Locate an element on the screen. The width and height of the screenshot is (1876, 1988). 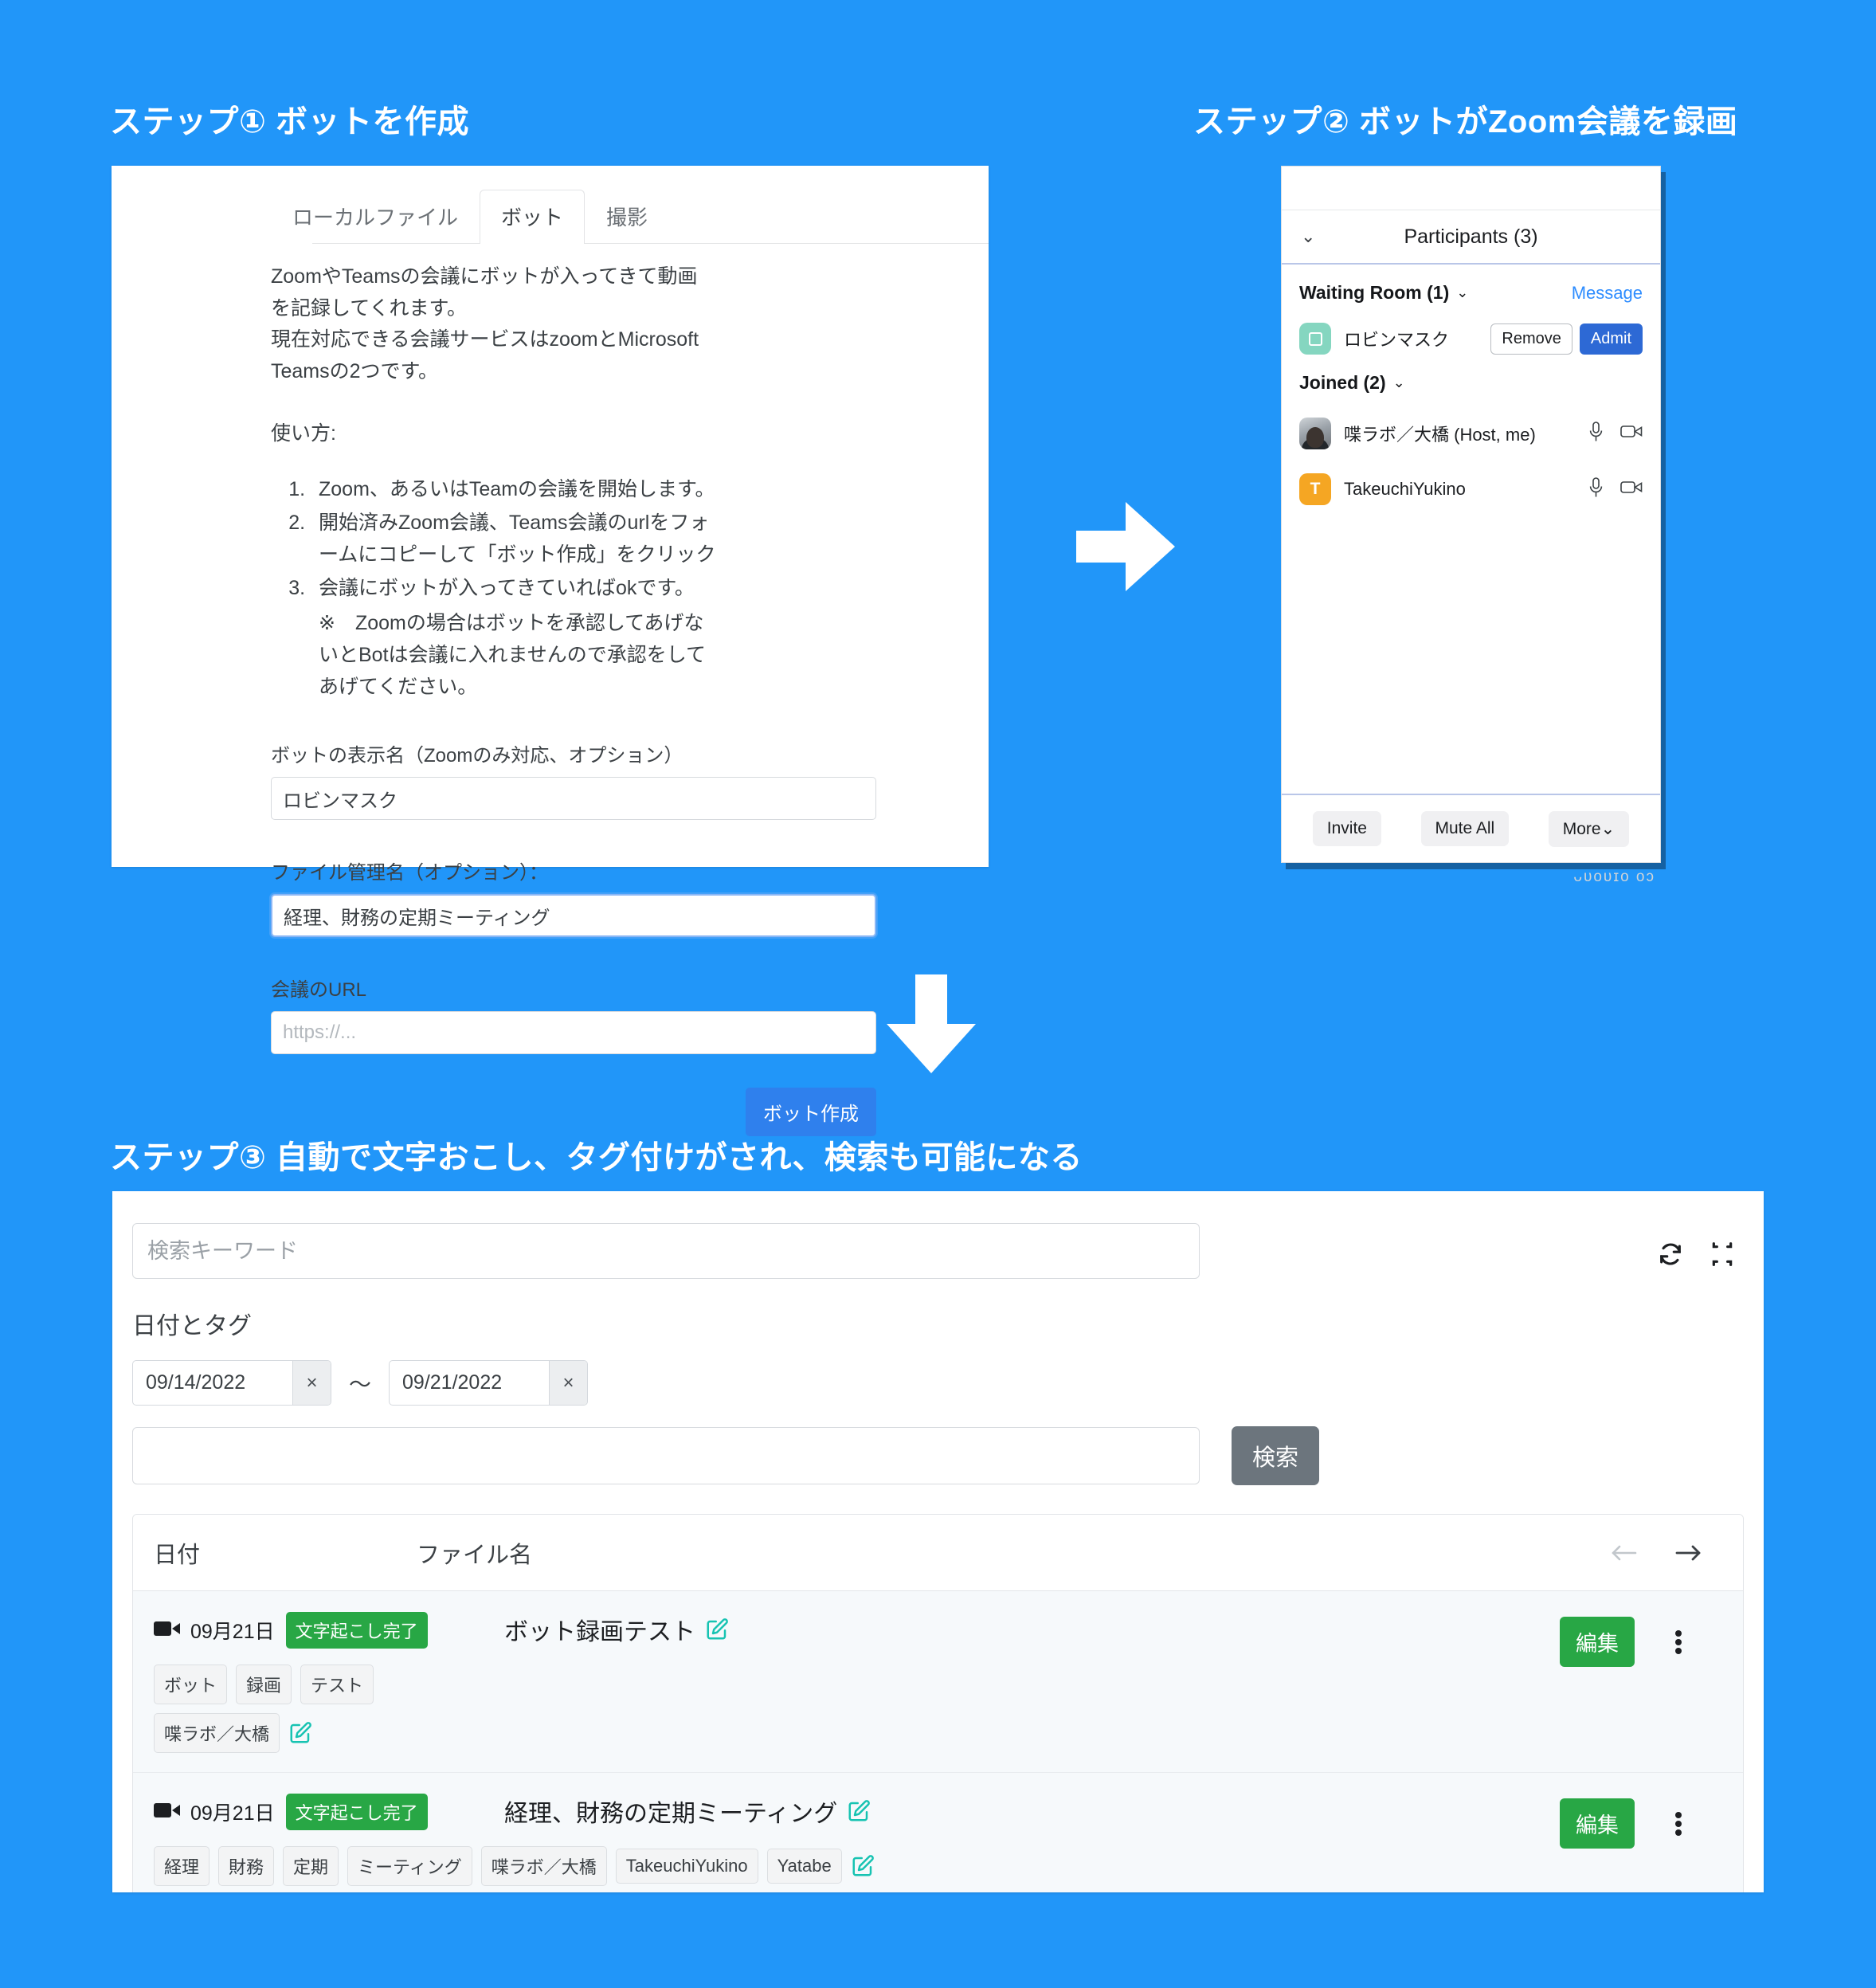
remove-button: Remove is located at coordinates (1531, 339).